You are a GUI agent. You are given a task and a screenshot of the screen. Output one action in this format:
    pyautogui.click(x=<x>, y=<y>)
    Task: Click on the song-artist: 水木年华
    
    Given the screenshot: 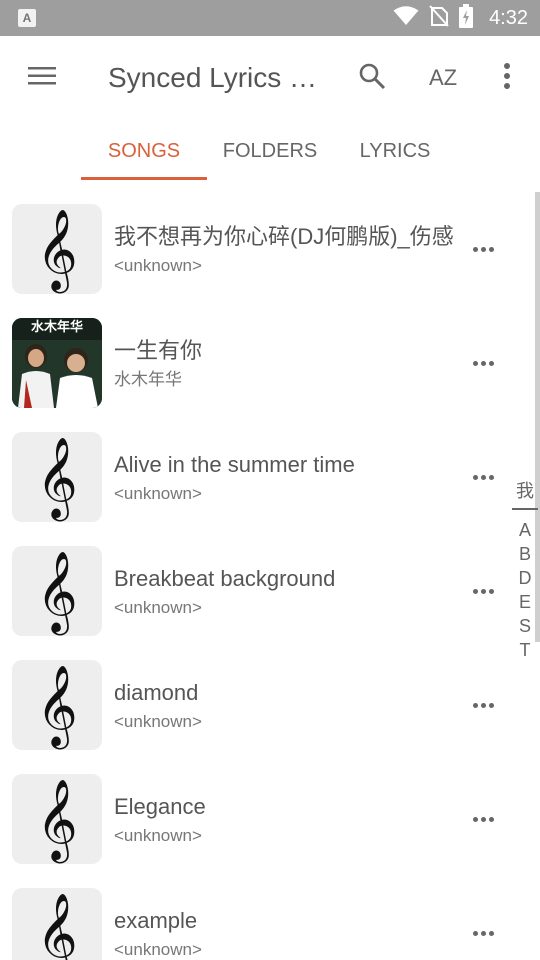 What is the action you would take?
    pyautogui.click(x=148, y=379)
    